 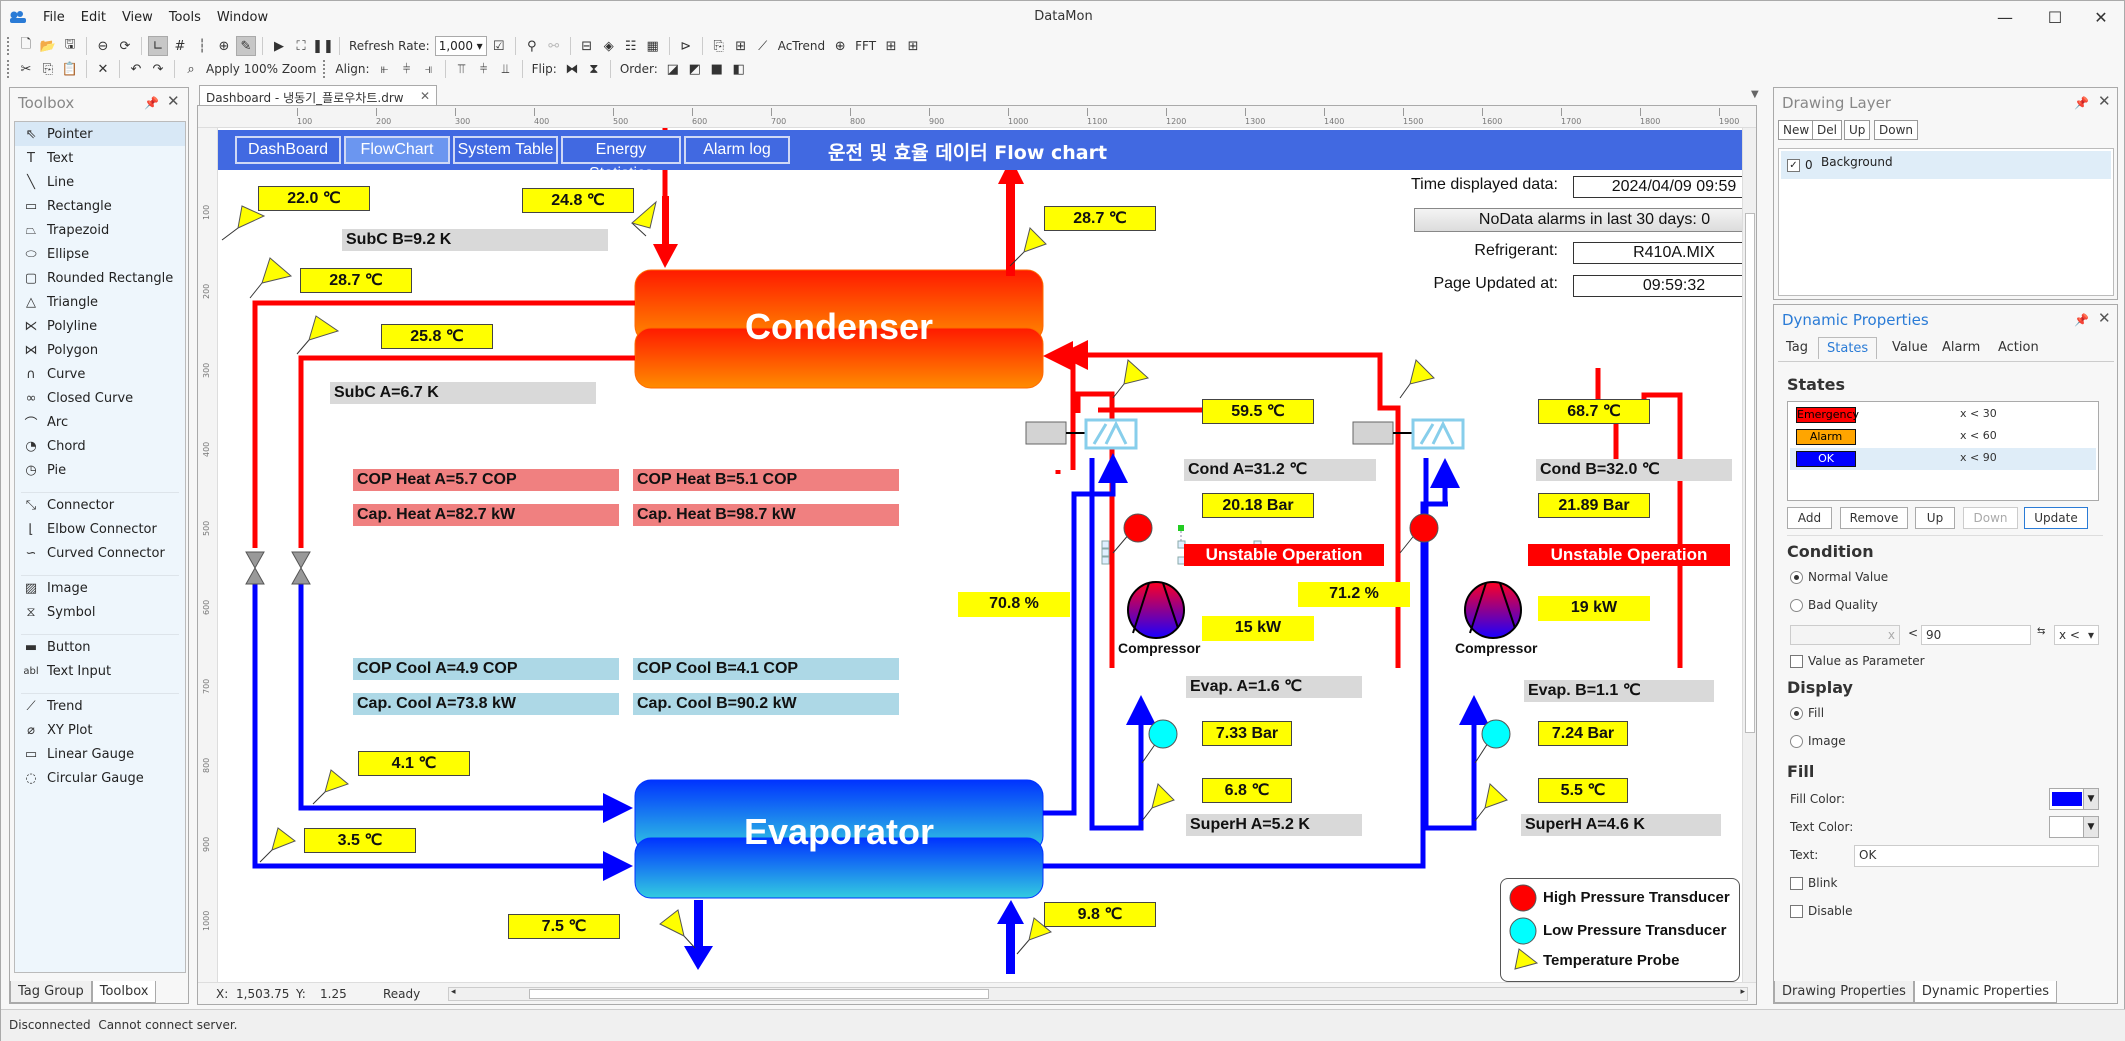 What do you see at coordinates (2005, 18) in the screenshot?
I see `minimize-button: —` at bounding box center [2005, 18].